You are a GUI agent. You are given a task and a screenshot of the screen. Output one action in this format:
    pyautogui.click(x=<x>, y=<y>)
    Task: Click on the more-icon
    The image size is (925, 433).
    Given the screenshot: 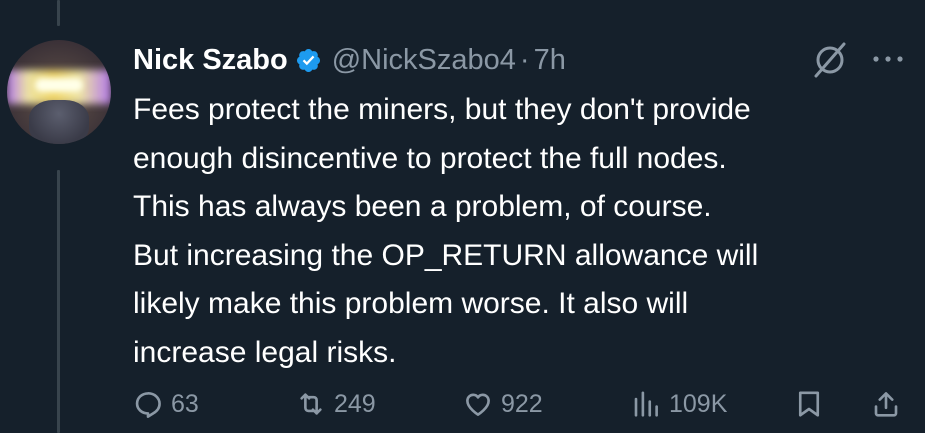 What is the action you would take?
    pyautogui.click(x=888, y=59)
    